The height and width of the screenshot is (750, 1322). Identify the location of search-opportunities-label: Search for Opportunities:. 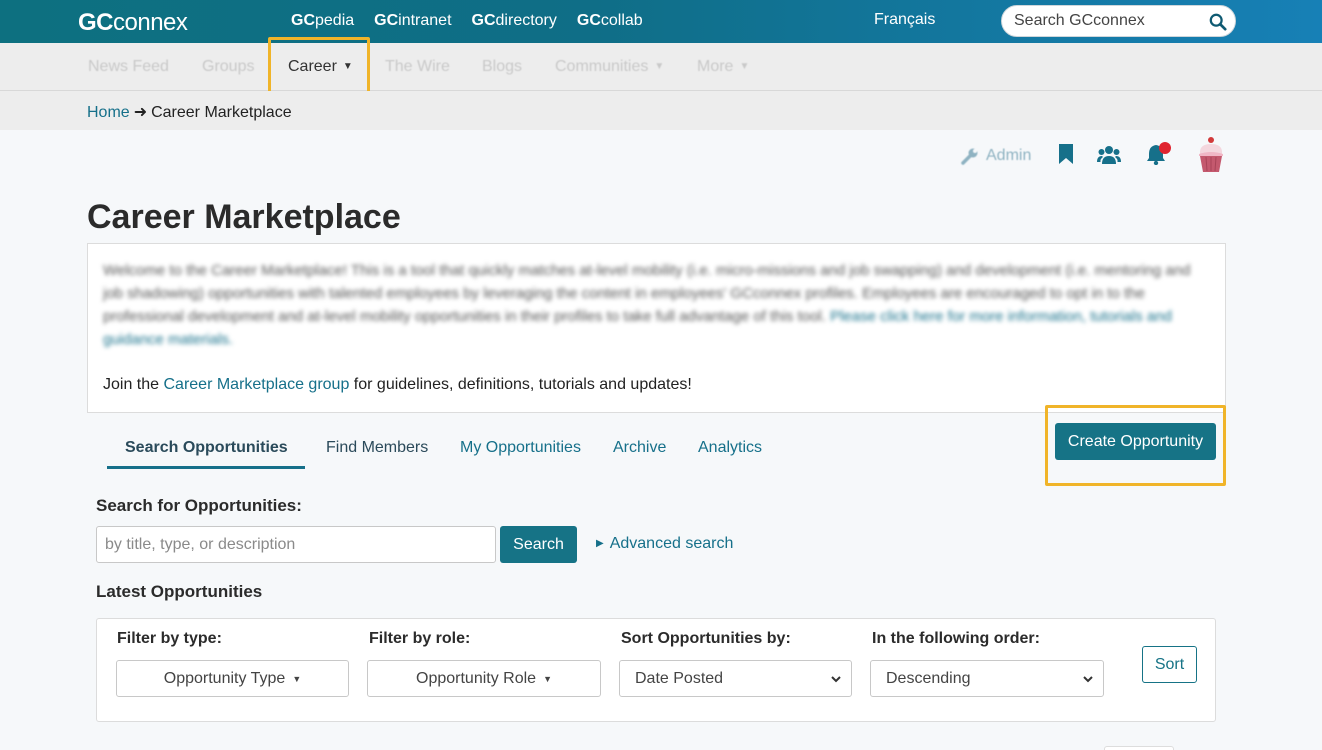
(199, 505).